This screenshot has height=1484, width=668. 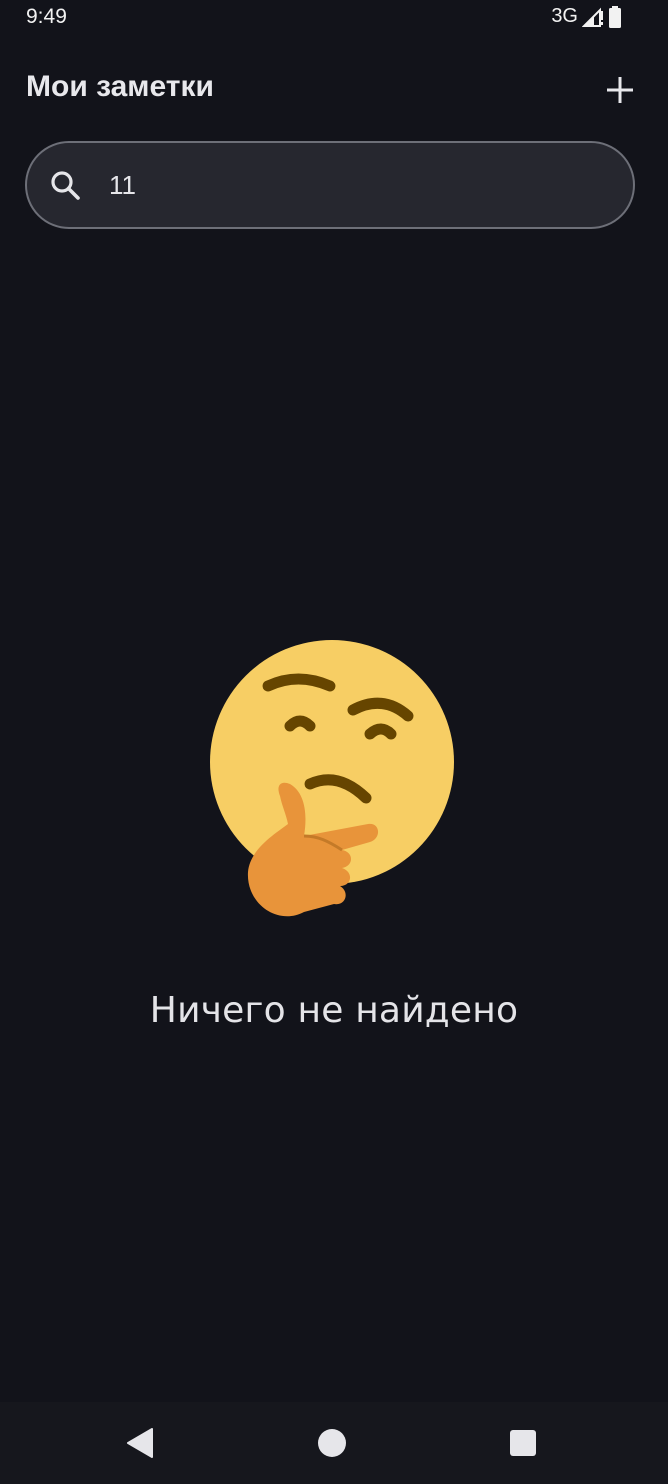 I want to click on network-type: 3G, so click(x=564, y=16).